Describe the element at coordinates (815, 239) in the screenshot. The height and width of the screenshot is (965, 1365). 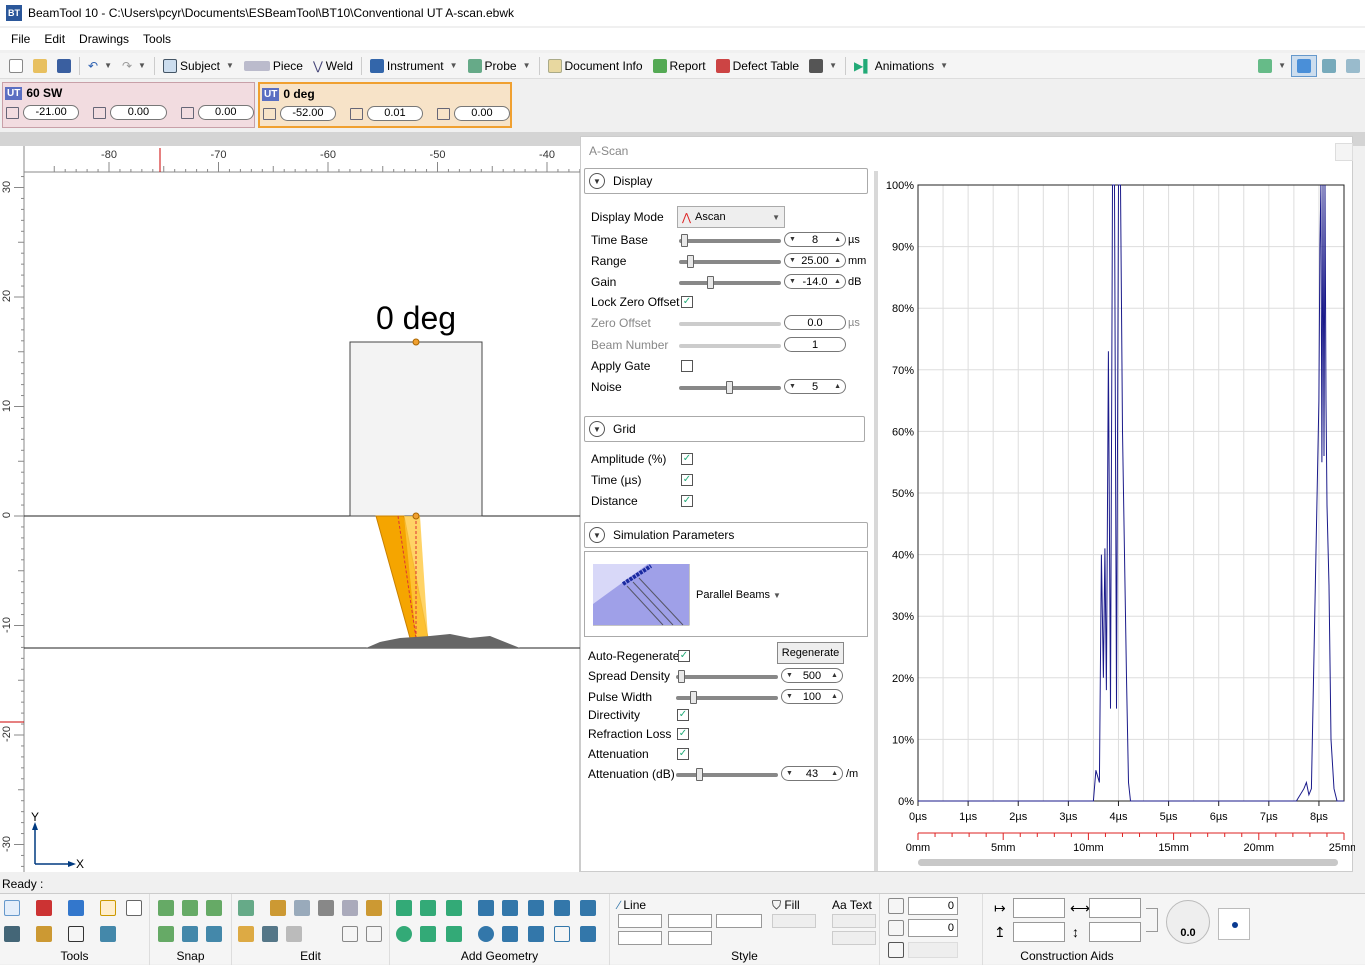
I see `time-base-spin: ▼ 8 ▲` at that location.